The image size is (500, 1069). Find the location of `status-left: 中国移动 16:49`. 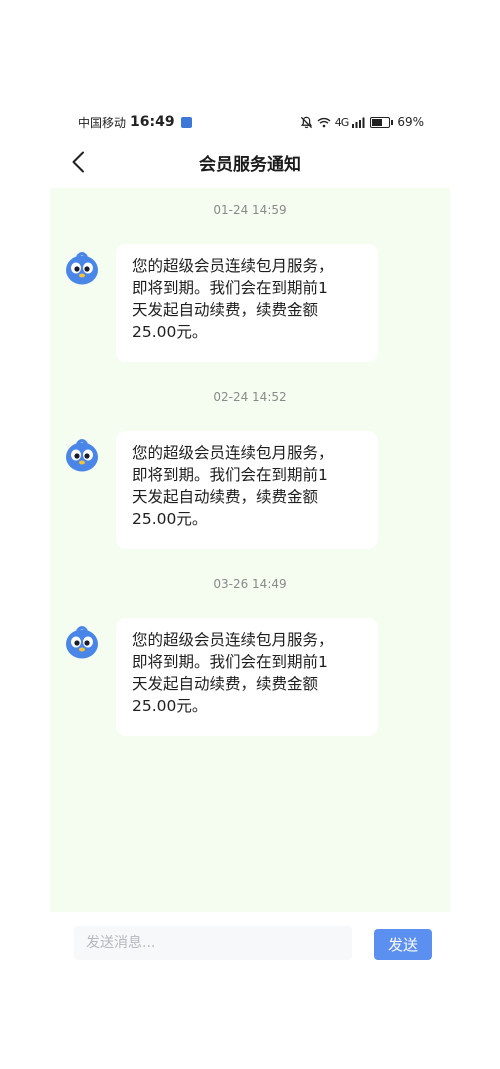

status-left: 中国移动 16:49 is located at coordinates (135, 122).